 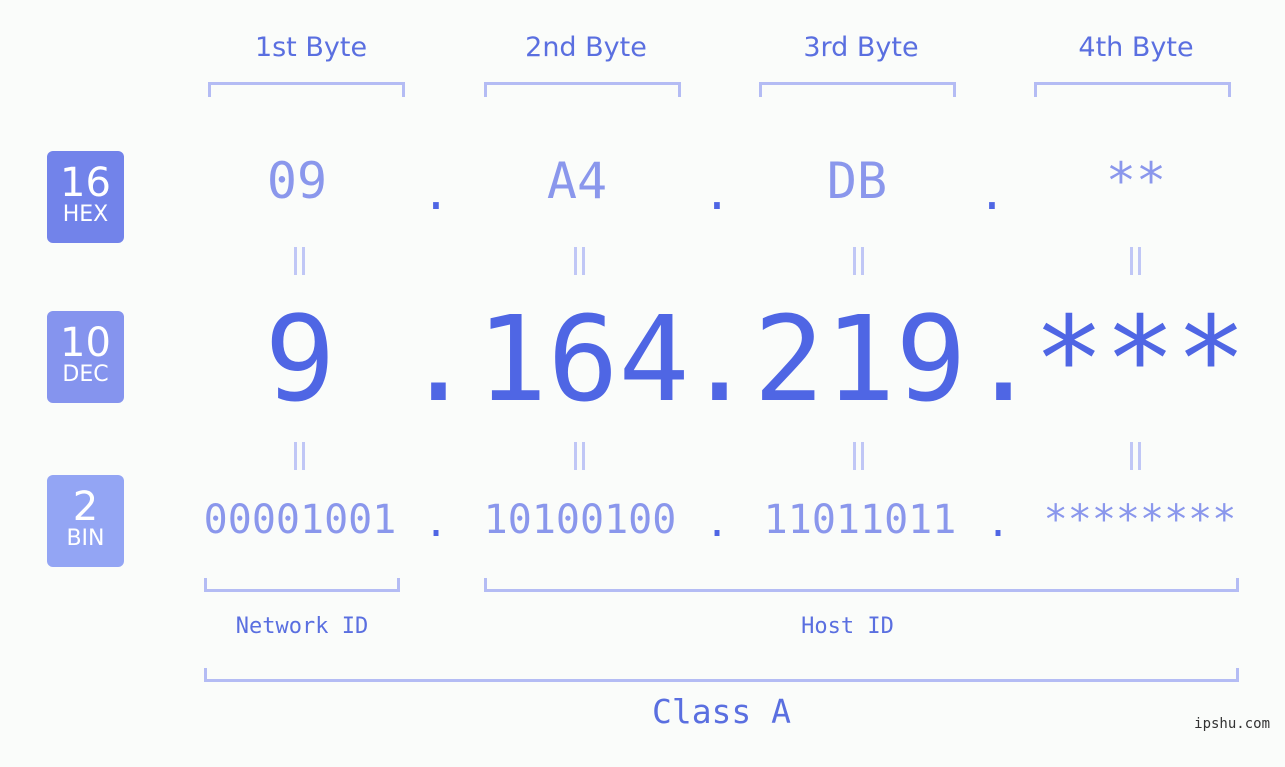 I want to click on network-id-bracket, so click(x=302, y=585).